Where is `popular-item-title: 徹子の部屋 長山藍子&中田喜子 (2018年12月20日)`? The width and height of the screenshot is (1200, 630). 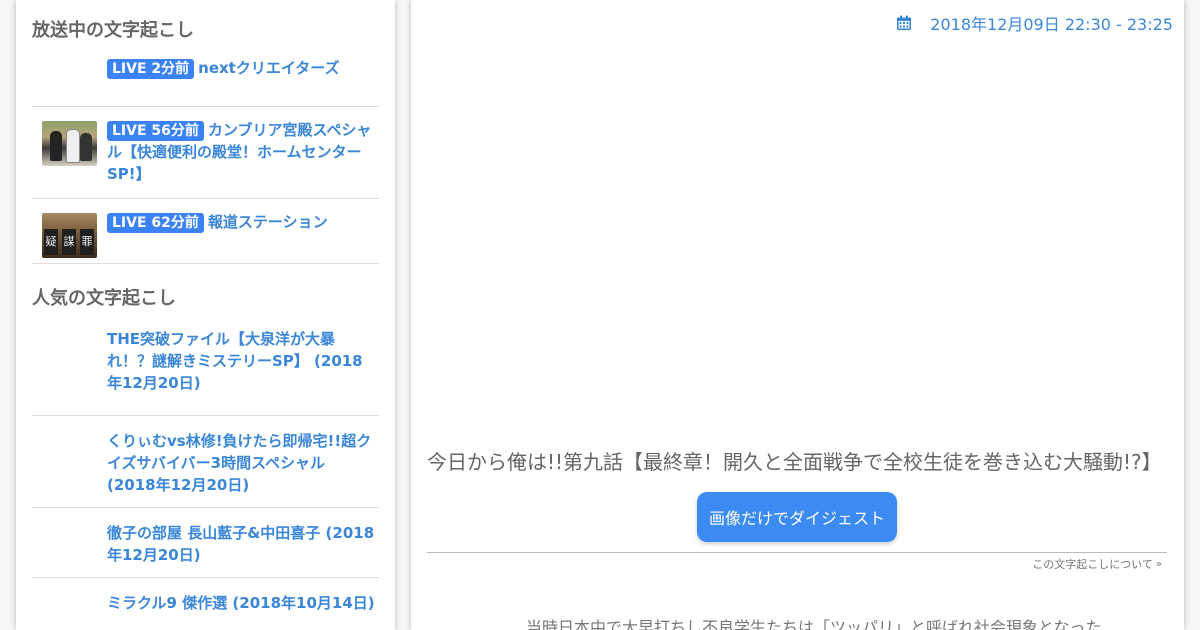 popular-item-title: 徹子の部屋 長山藍子&中田喜子 (2018年12月20日) is located at coordinates (243, 544).